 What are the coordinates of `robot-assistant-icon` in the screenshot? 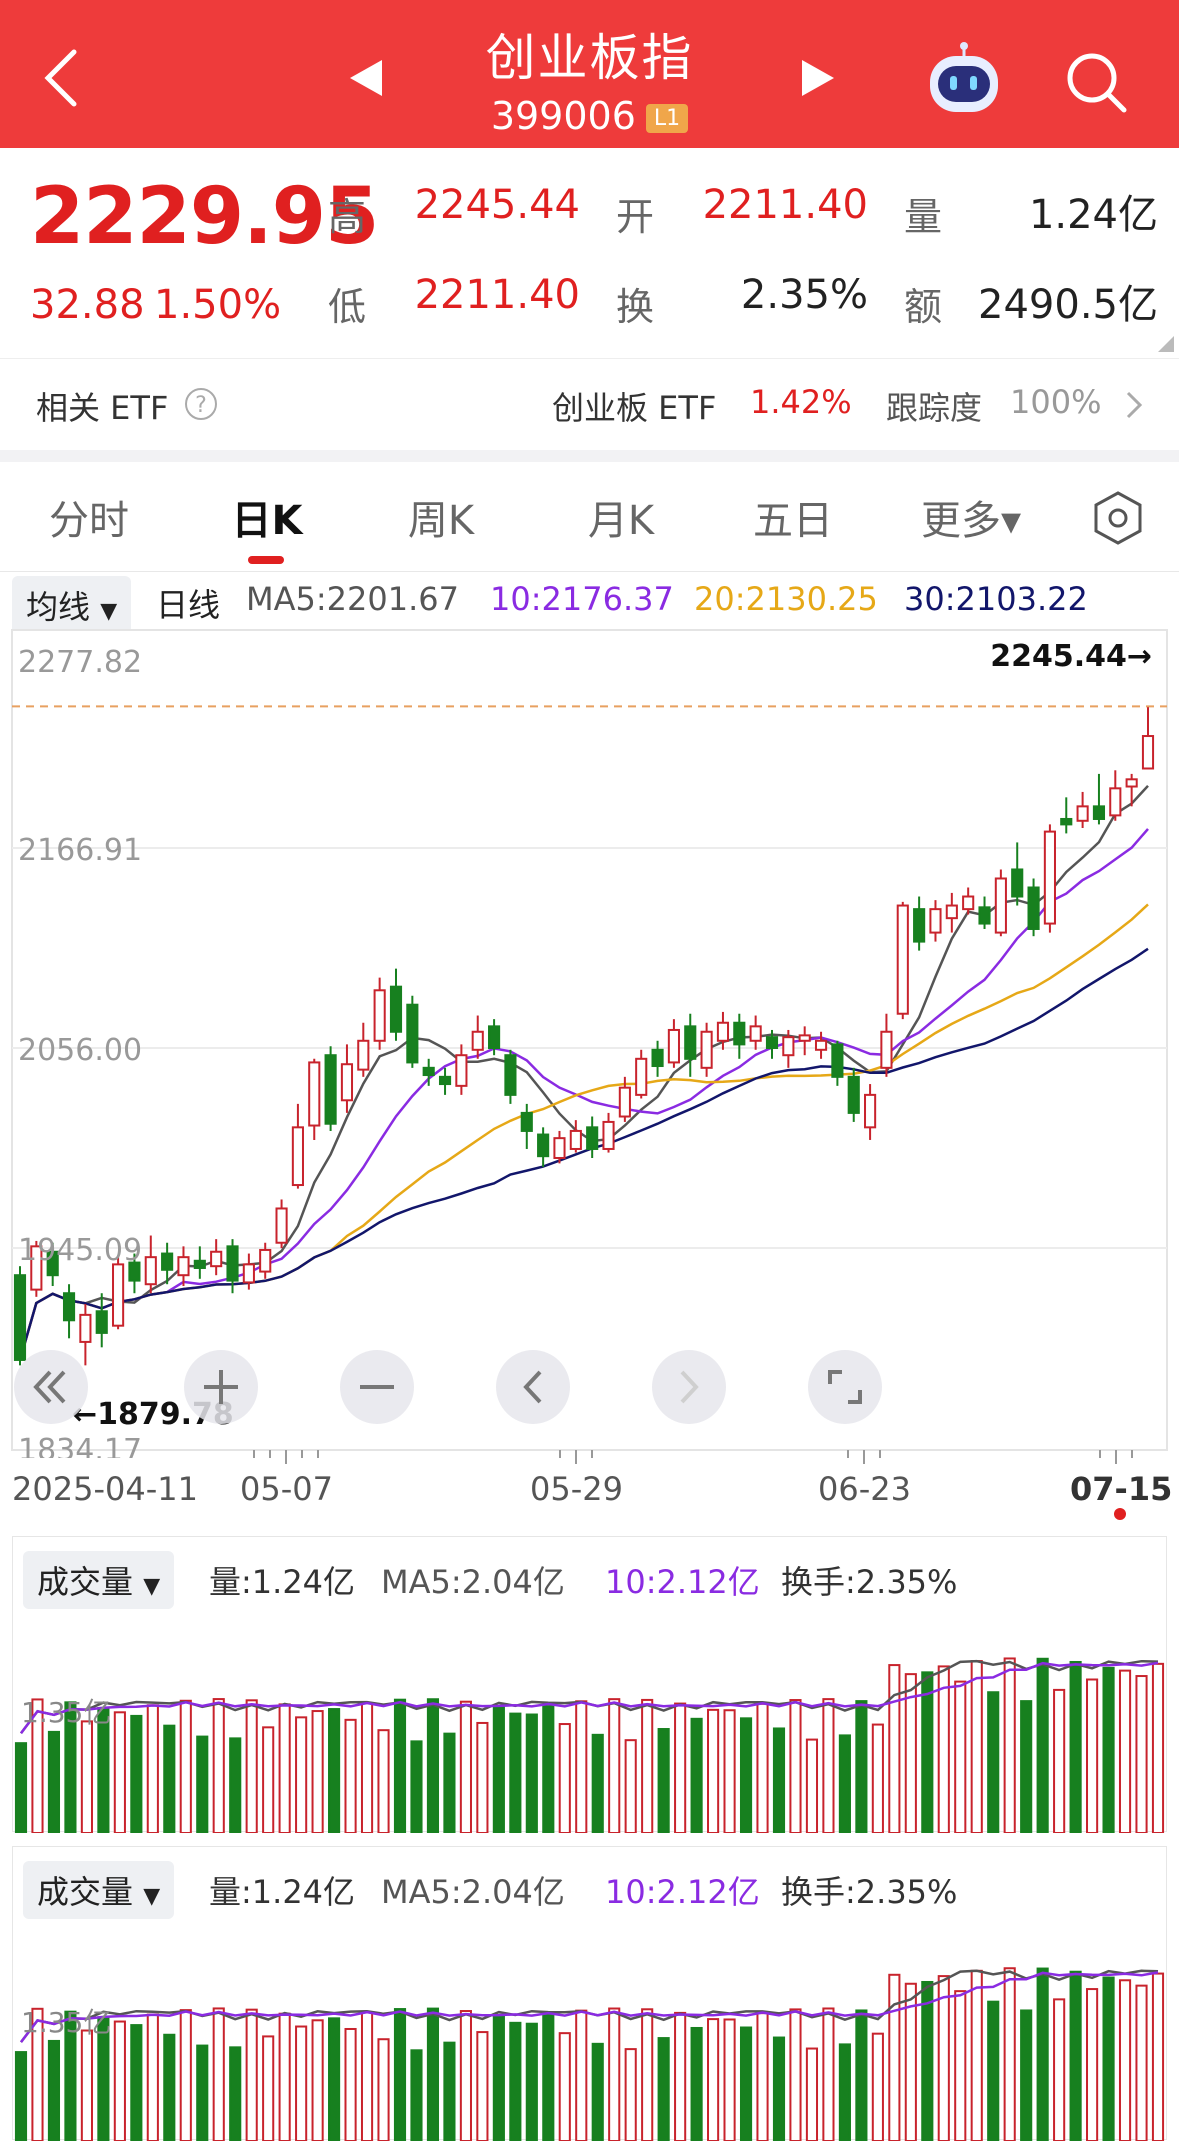 It's located at (964, 80).